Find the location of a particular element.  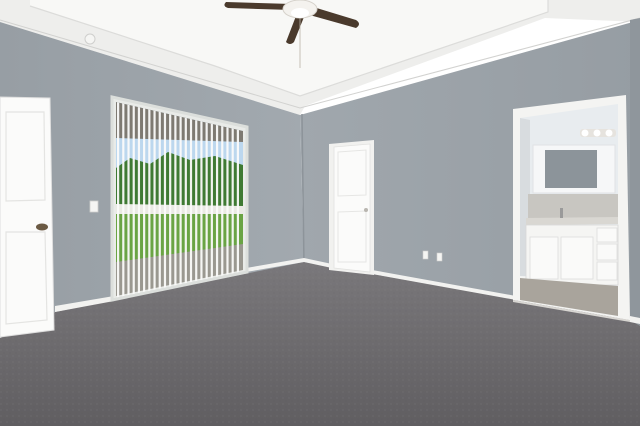

left-door is located at coordinates (27, 217).